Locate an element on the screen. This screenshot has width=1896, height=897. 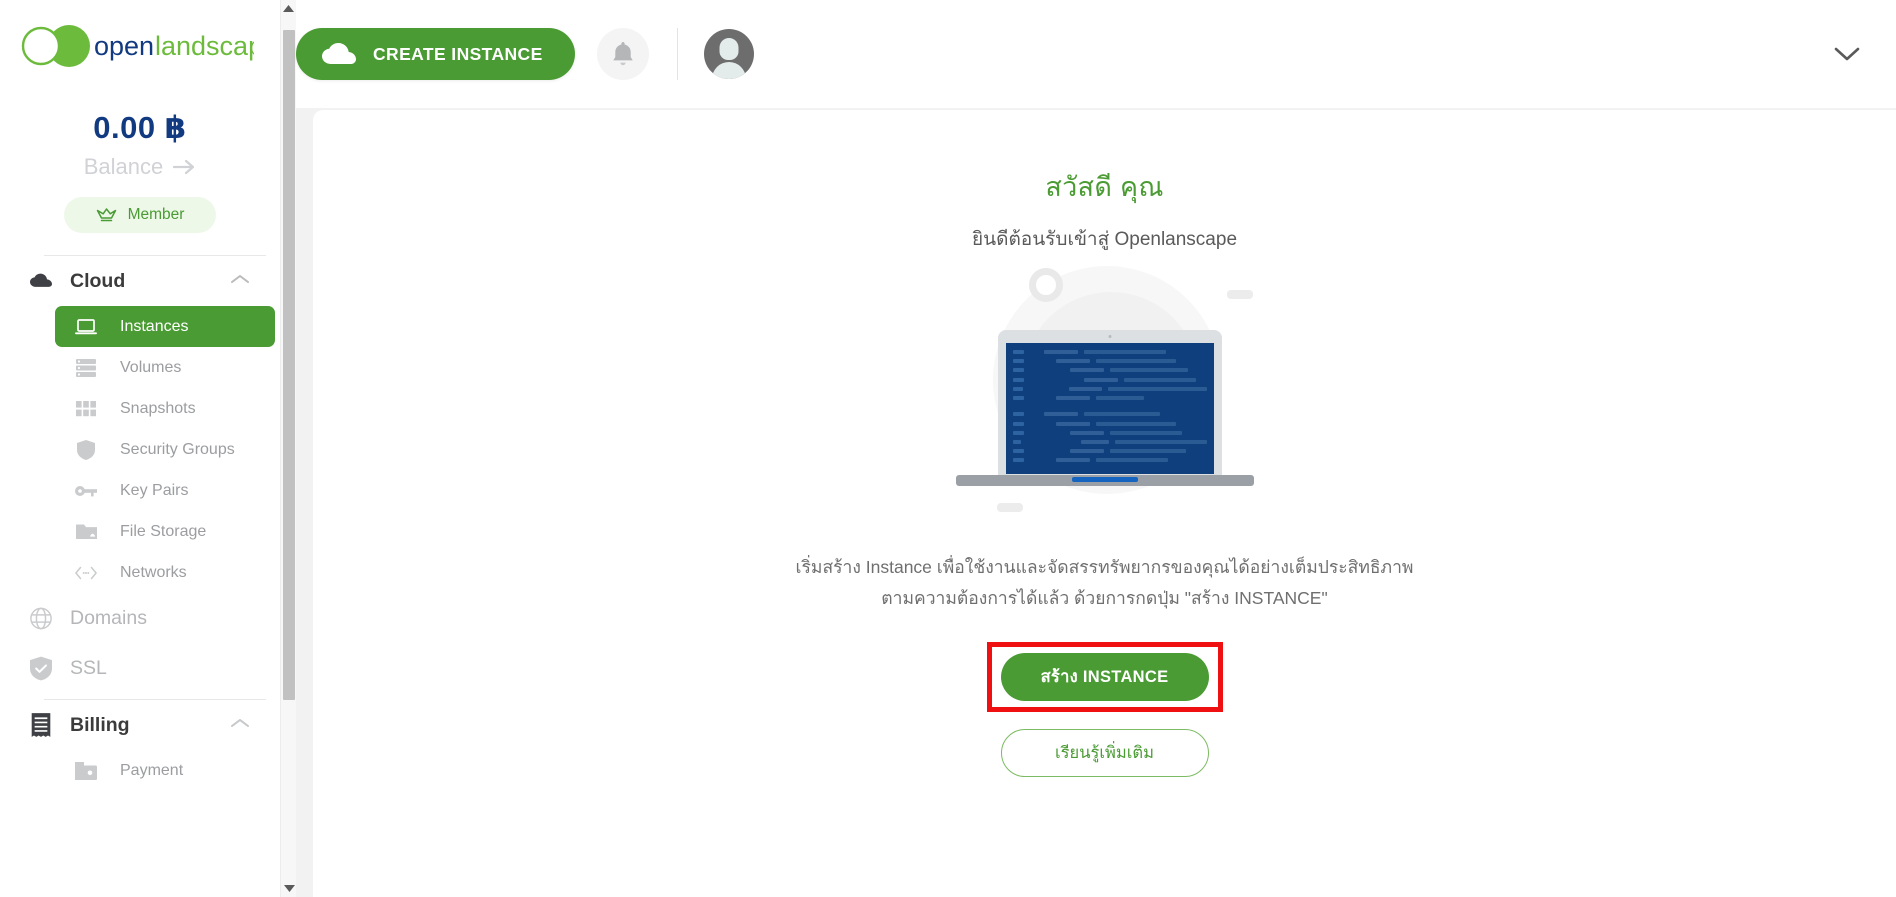
wallet-icon is located at coordinates (86, 770).